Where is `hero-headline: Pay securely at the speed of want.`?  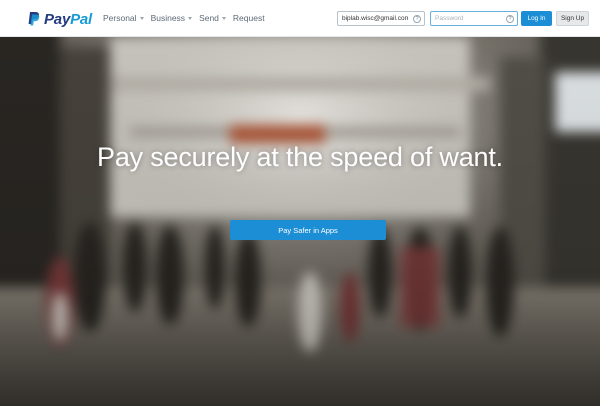 hero-headline: Pay securely at the speed of want. is located at coordinates (300, 157).